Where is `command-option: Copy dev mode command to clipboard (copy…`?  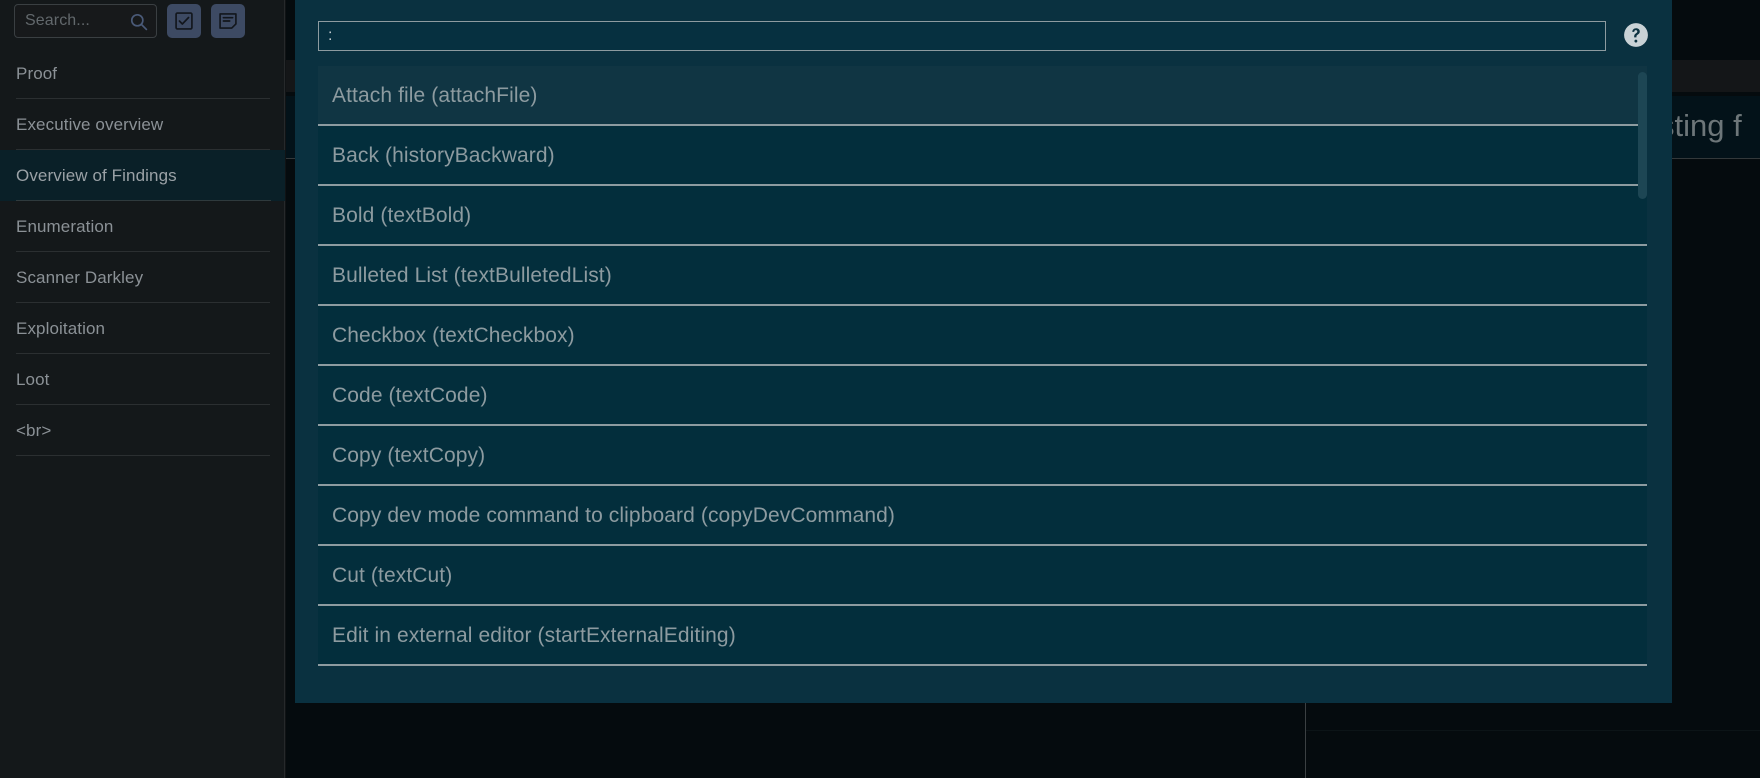
command-option: Copy dev mode command to clipboard (copy… is located at coordinates (982, 516).